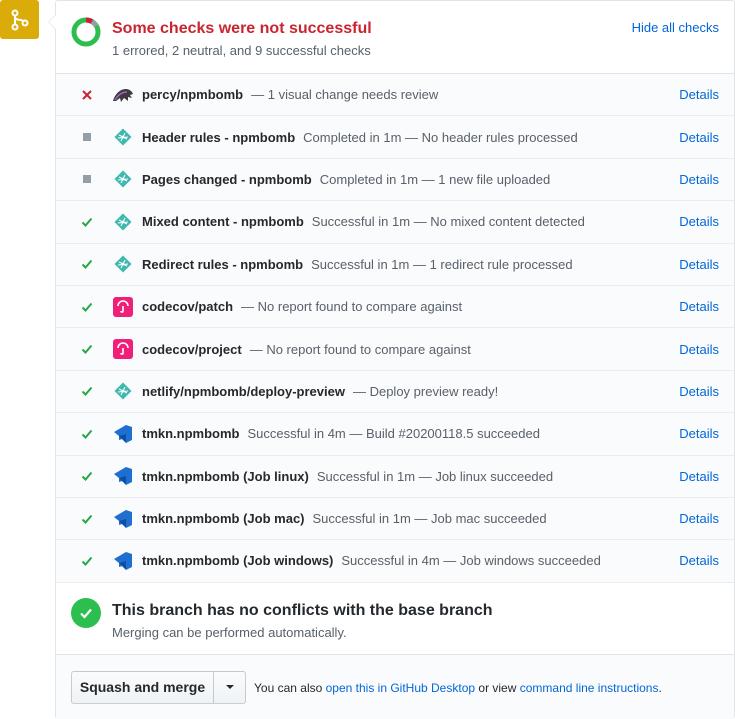 The width and height of the screenshot is (735, 719). I want to click on git-merge-icon, so click(19, 19).